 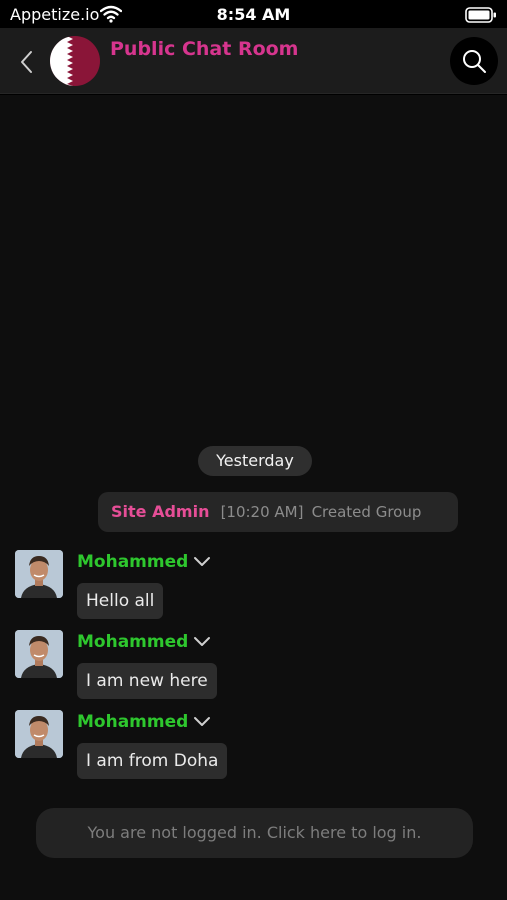 I want to click on status-bar: Appetize.io 8:54 AM, so click(x=253, y=14).